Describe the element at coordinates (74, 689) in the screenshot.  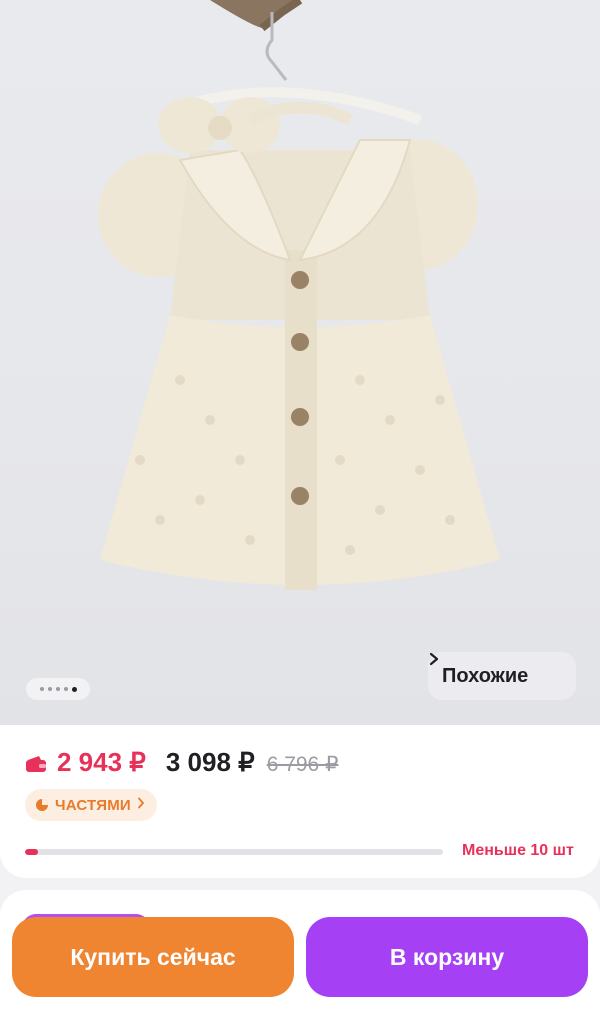
I see `gallery-dot-active` at that location.